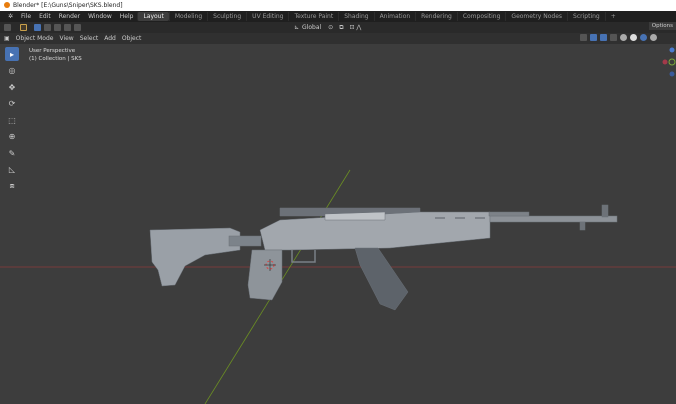 The height and width of the screenshot is (404, 676). Describe the element at coordinates (605, 211) in the screenshot. I see `front-sight` at that location.